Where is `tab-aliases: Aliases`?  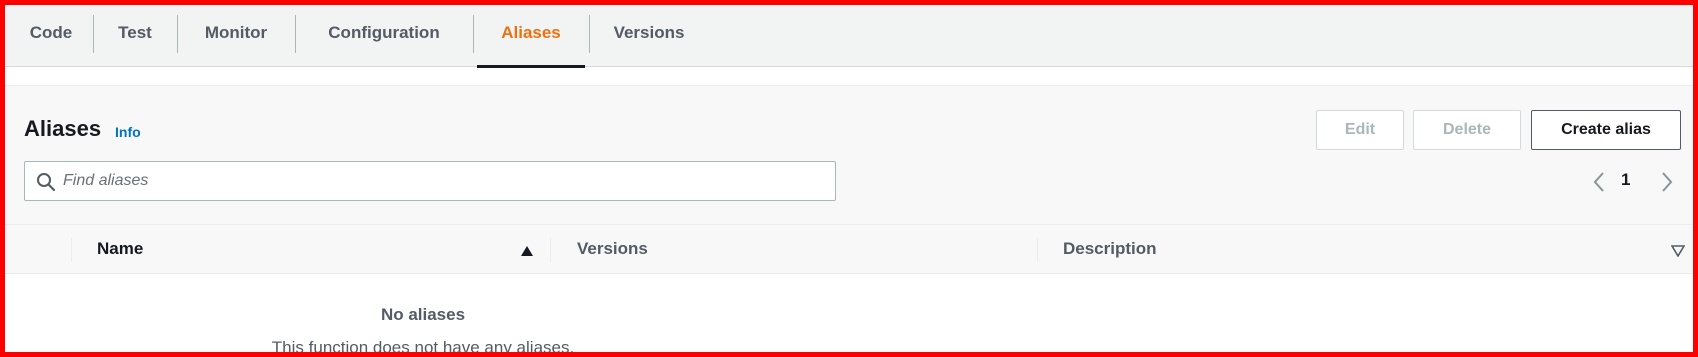 tab-aliases: Aliases is located at coordinates (531, 36).